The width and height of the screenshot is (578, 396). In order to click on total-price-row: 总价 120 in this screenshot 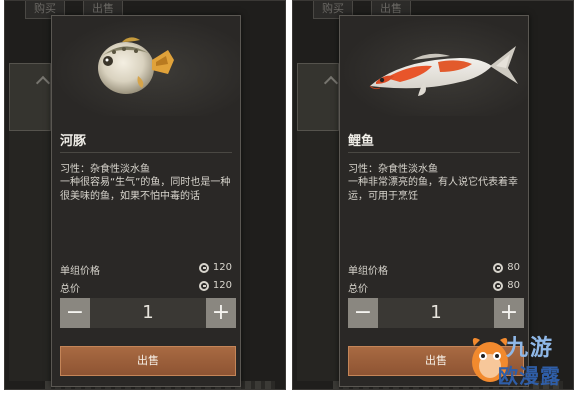, I will do `click(146, 287)`.